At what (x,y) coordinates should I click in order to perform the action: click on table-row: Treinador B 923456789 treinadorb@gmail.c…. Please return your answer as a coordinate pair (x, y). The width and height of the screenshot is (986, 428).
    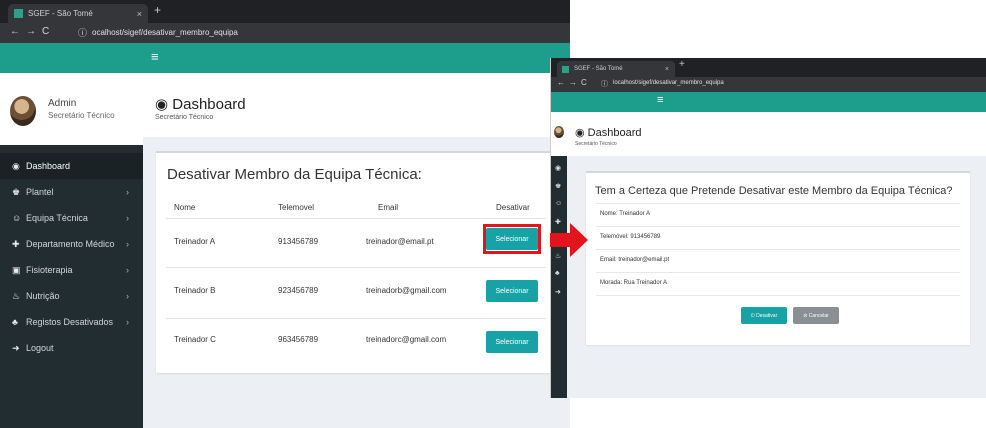
    Looking at the image, I should click on (356, 293).